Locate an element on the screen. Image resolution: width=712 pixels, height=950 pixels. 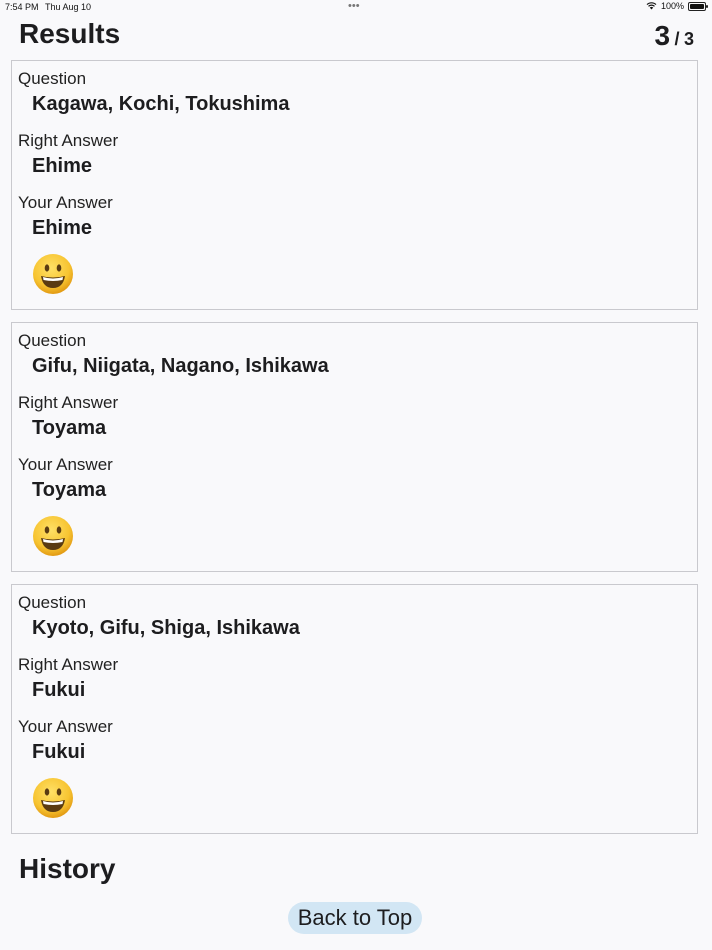
battery-percent: 100% is located at coordinates (672, 6).